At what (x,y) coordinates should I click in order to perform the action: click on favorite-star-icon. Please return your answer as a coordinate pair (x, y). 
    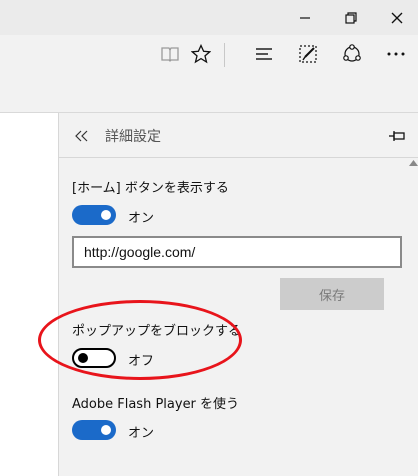
    Looking at the image, I should click on (201, 54).